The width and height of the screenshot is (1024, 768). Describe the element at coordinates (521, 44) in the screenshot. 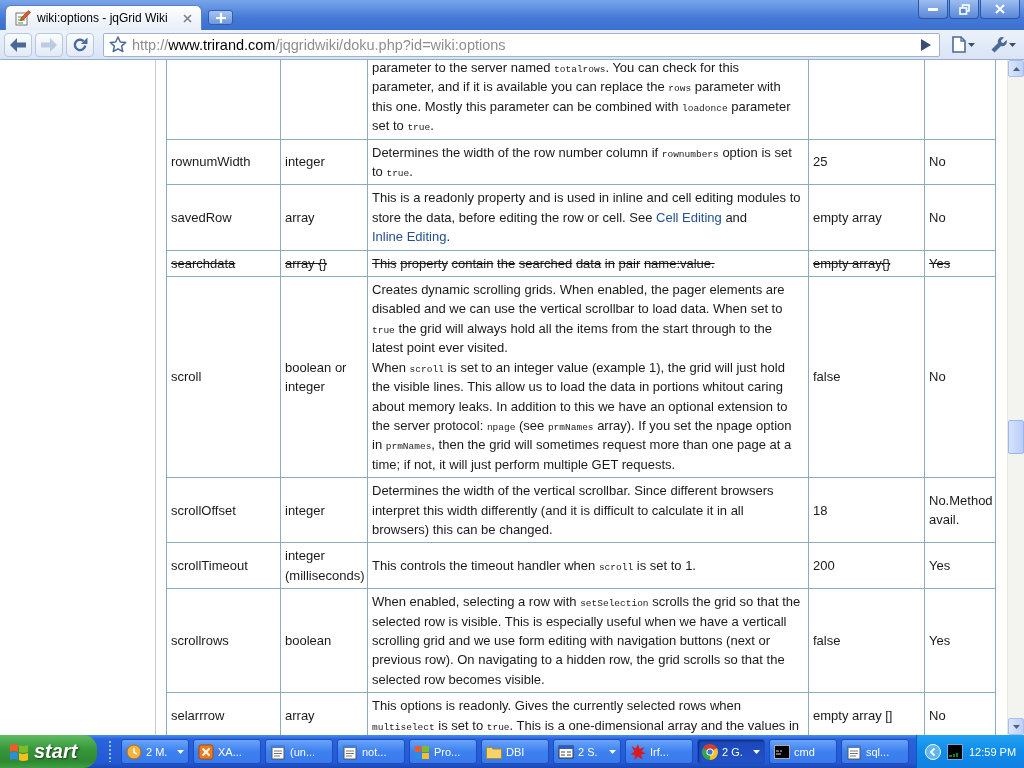

I see `address-field: http://www.trirand.com/jqgridwiki/doku.php?id=wiki:options` at that location.